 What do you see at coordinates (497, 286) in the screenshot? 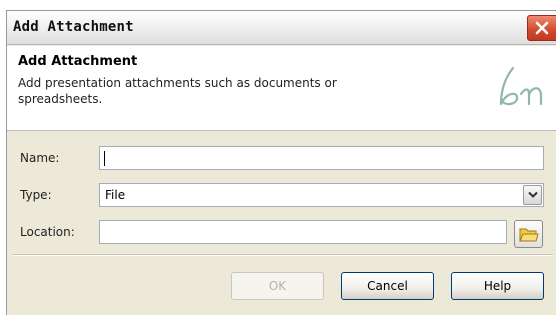
I see `help-button: Help` at bounding box center [497, 286].